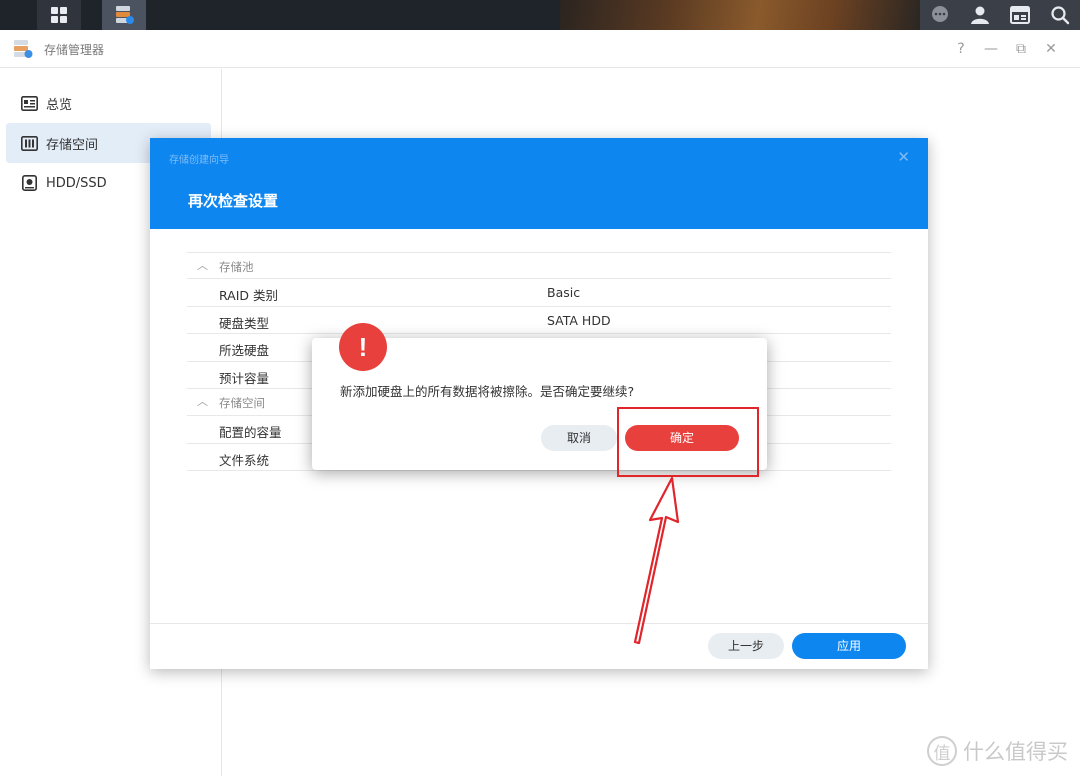 The image size is (1080, 776). I want to click on storage-manager-taskbar-button, so click(124, 15).